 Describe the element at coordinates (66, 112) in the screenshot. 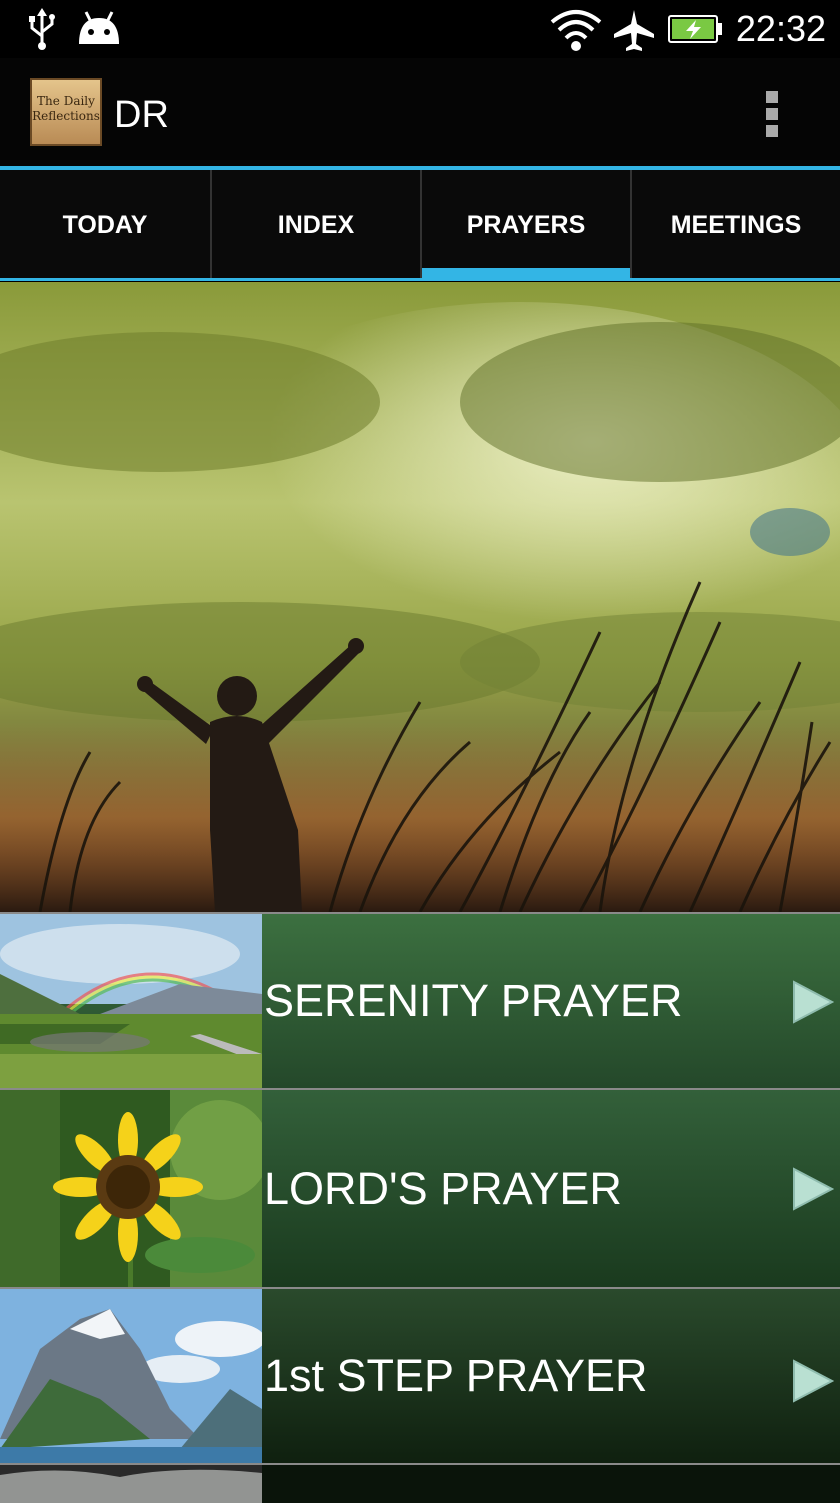

I see `app-logo: The Daily Reflections` at that location.